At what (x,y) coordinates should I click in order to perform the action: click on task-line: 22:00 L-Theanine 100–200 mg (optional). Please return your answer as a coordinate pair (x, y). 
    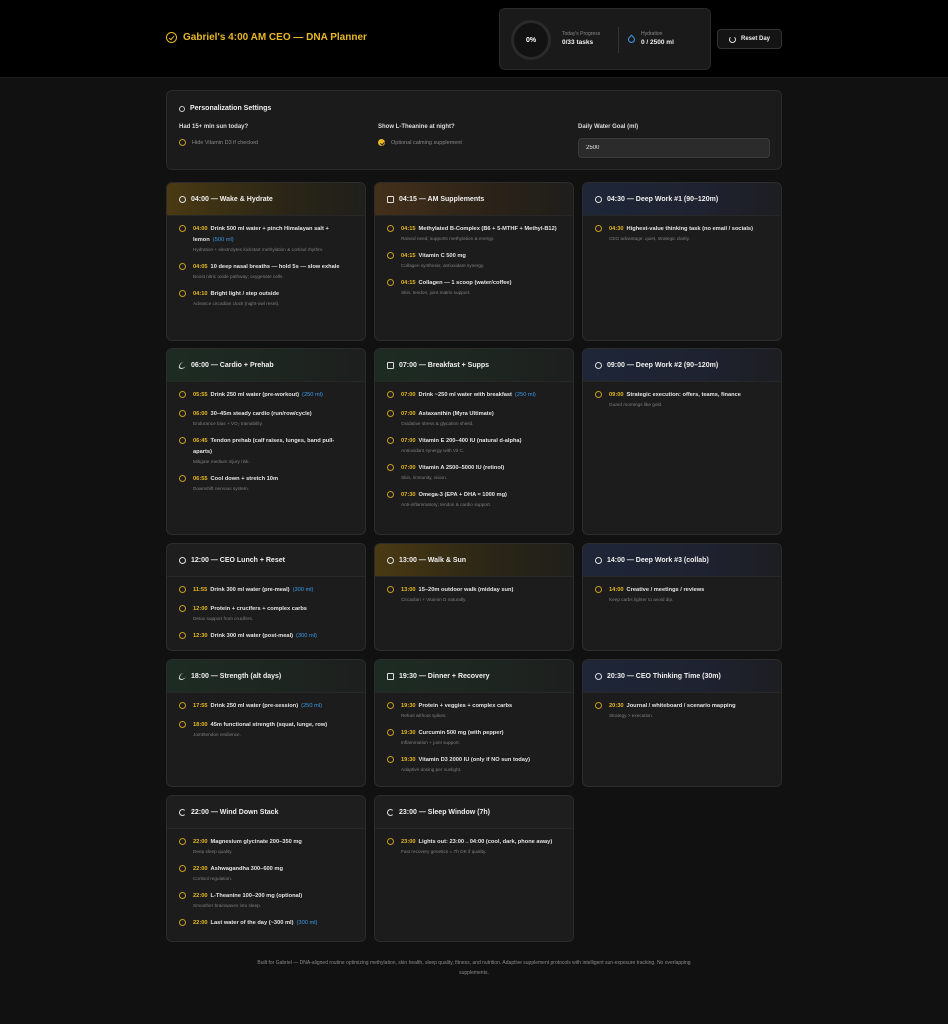
    Looking at the image, I should click on (273, 896).